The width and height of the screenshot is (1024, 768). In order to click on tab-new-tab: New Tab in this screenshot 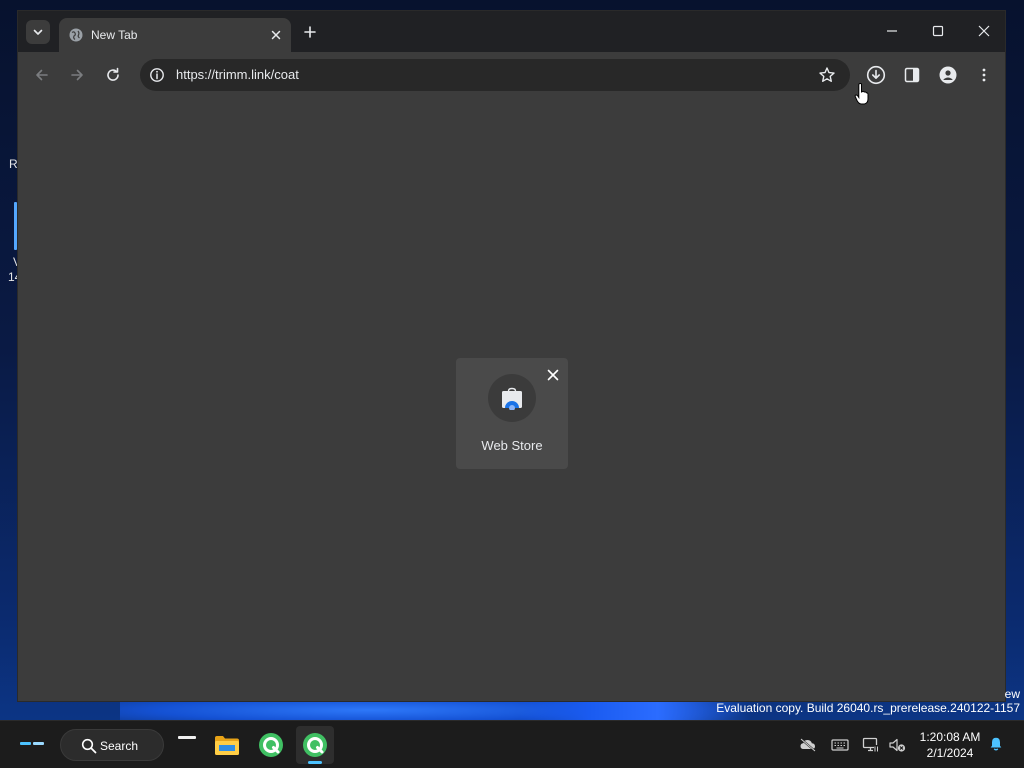, I will do `click(175, 35)`.